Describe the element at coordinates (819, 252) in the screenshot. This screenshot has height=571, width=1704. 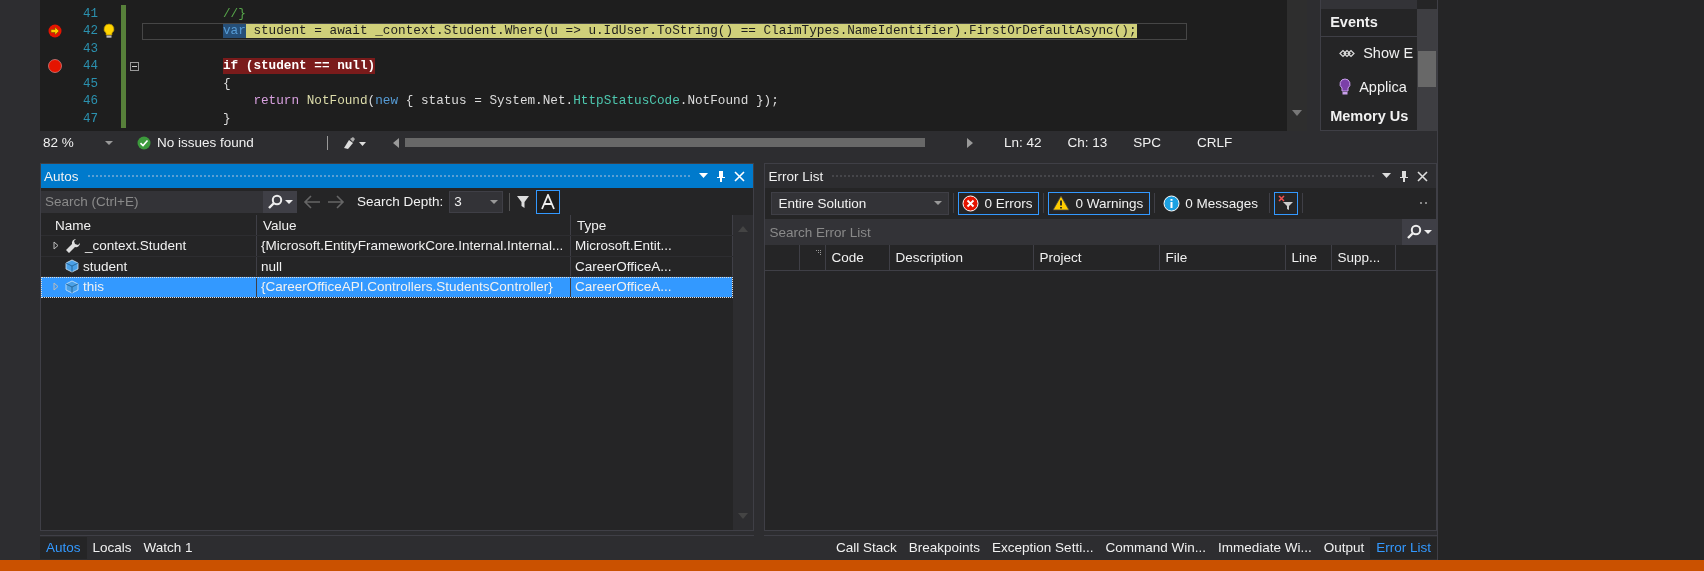
I see `sort-icon` at that location.